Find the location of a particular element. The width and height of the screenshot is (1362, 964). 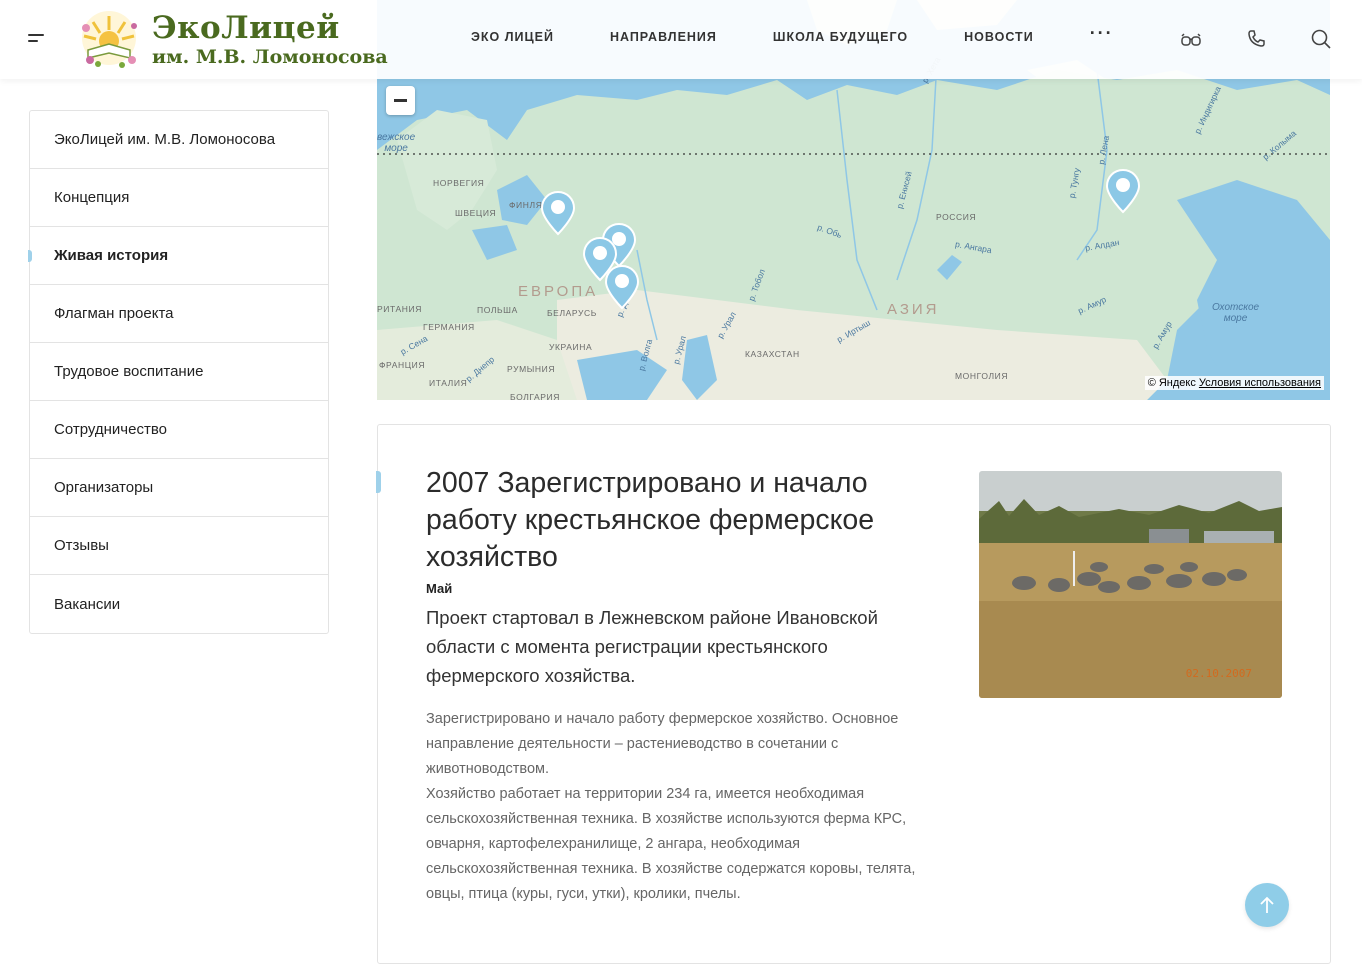

event-photo: 02.10.2007 is located at coordinates (1130, 584).